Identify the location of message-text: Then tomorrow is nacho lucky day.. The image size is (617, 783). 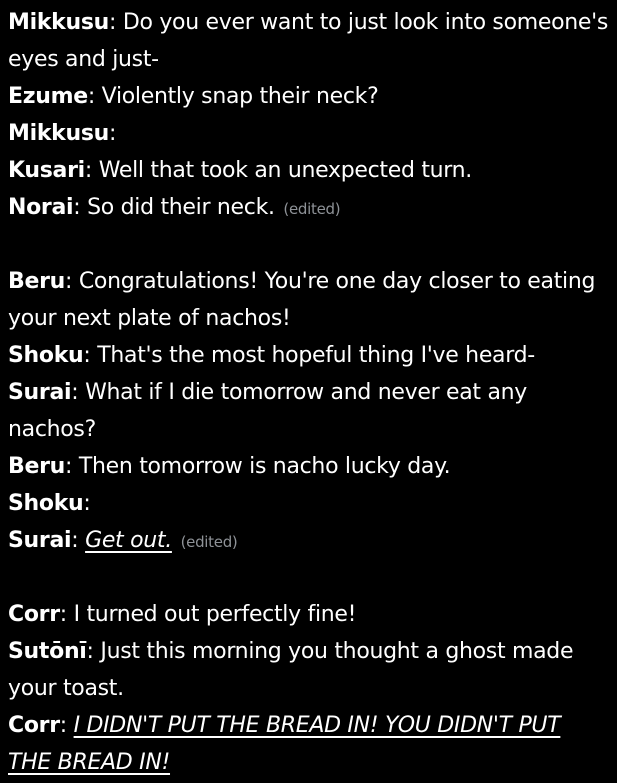
(264, 466).